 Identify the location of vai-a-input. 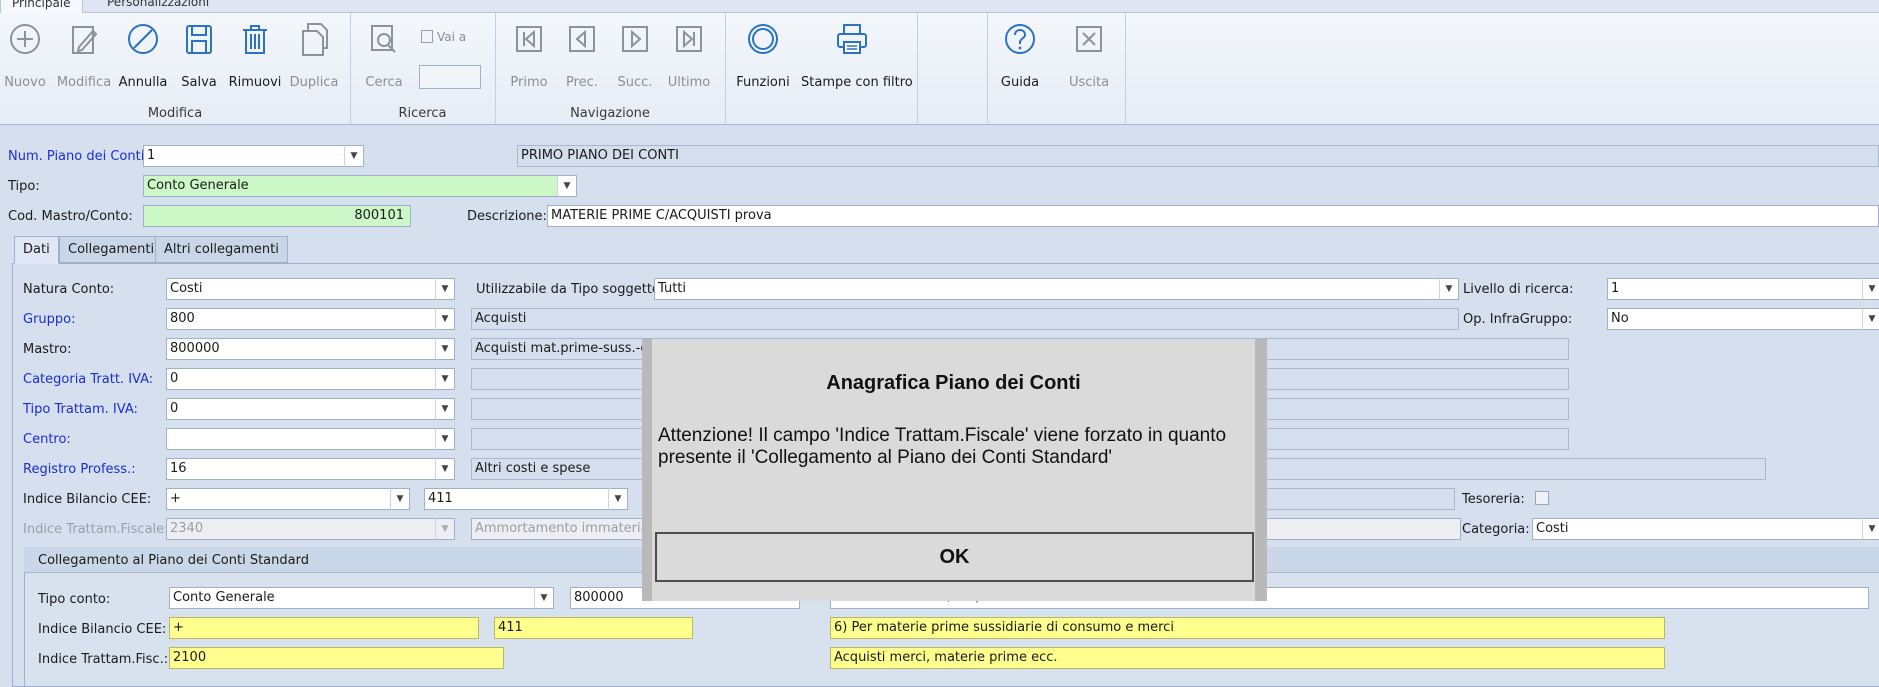
(450, 77).